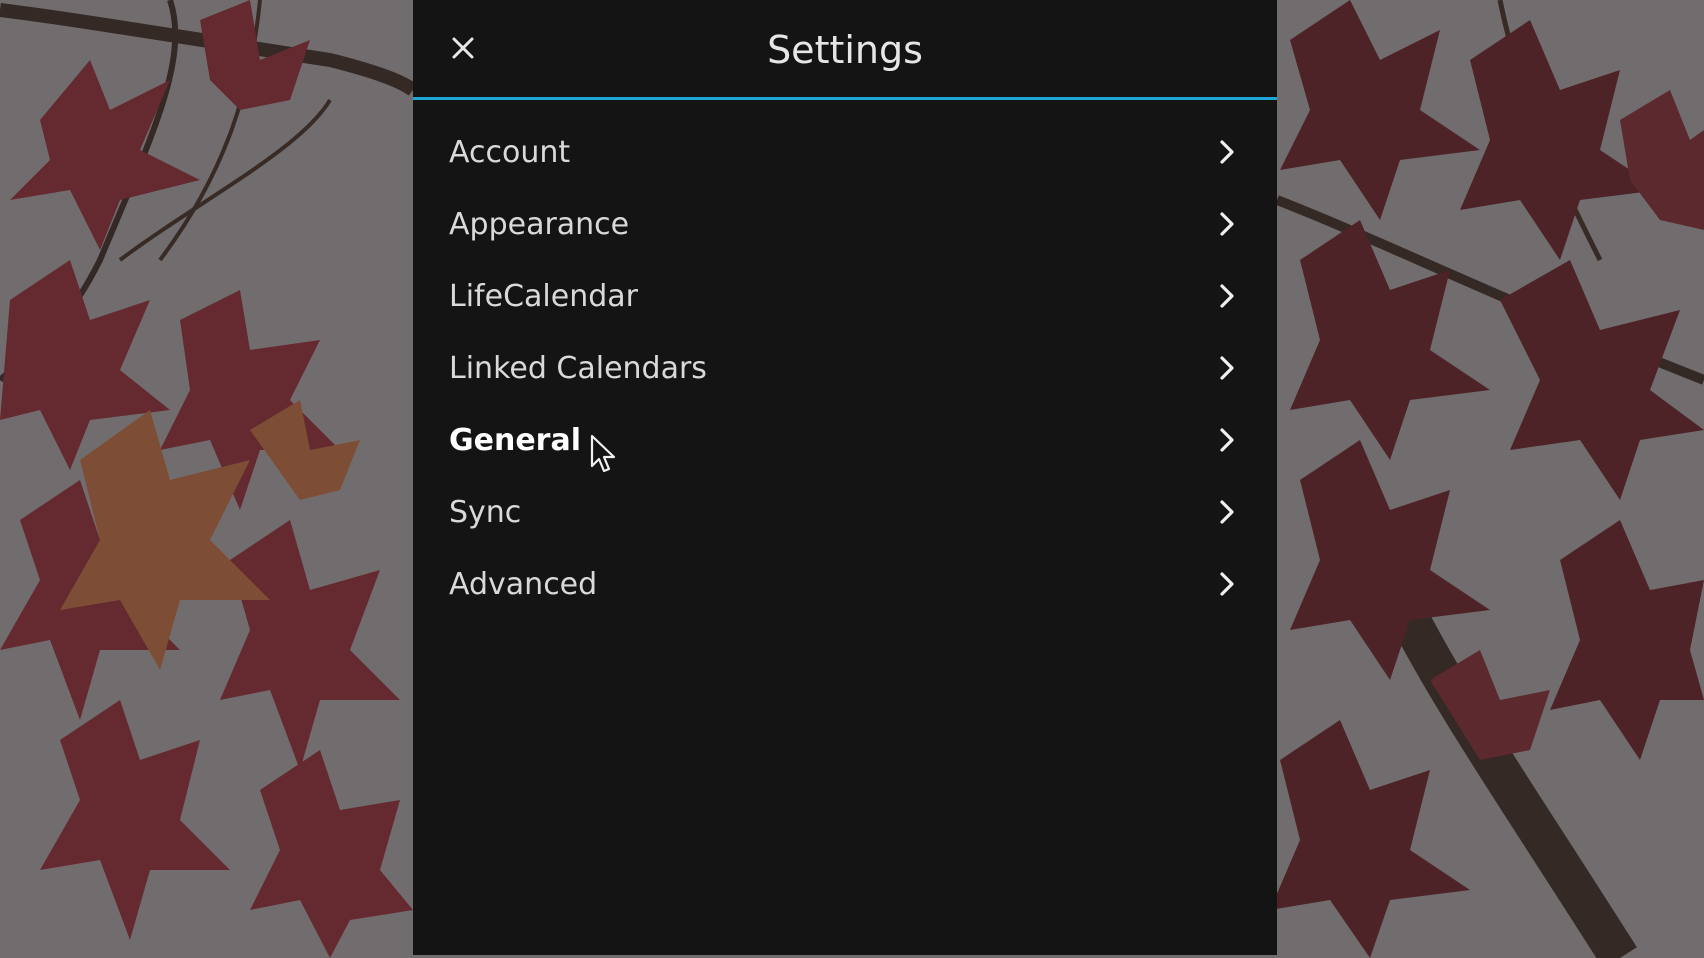 Image resolution: width=1704 pixels, height=958 pixels. I want to click on menu-item-appearance: Appearance, so click(845, 224).